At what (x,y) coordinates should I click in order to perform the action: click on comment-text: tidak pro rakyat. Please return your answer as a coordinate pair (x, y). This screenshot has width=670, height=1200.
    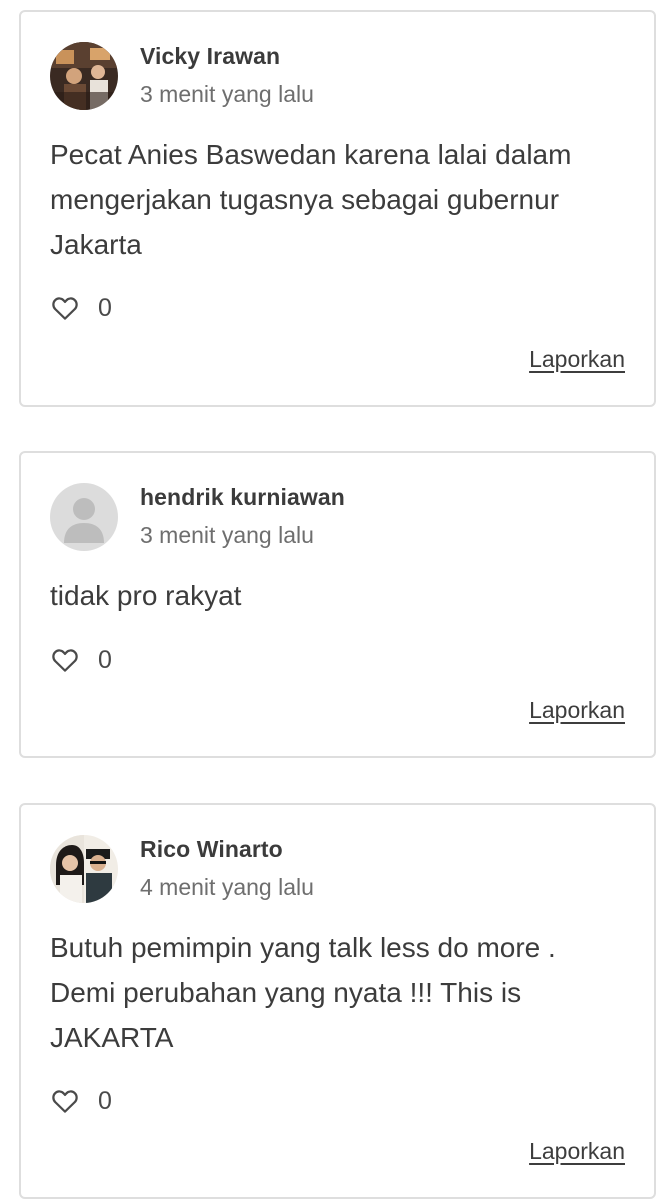
    Looking at the image, I should click on (146, 595).